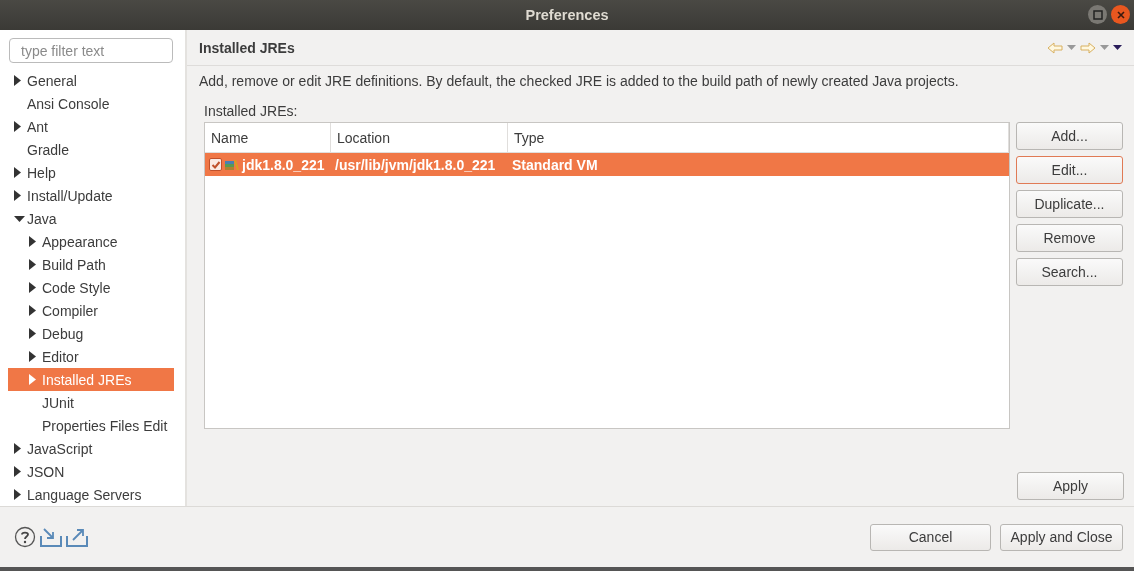 The height and width of the screenshot is (571, 1134). Describe the element at coordinates (91, 471) in the screenshot. I see `tree-item: JSON` at that location.